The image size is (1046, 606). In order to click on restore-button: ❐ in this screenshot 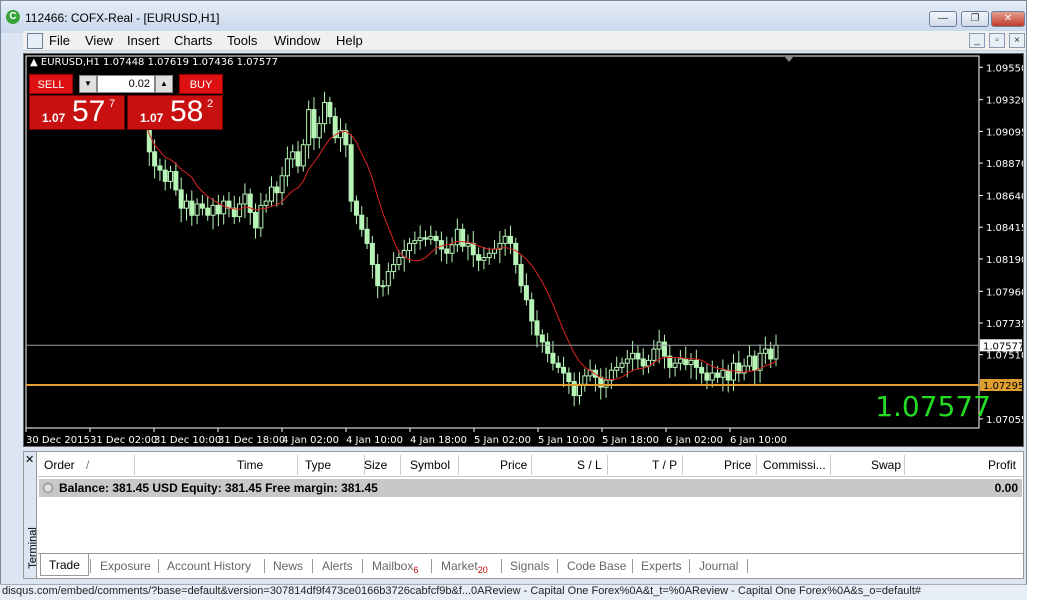, I will do `click(975, 19)`.